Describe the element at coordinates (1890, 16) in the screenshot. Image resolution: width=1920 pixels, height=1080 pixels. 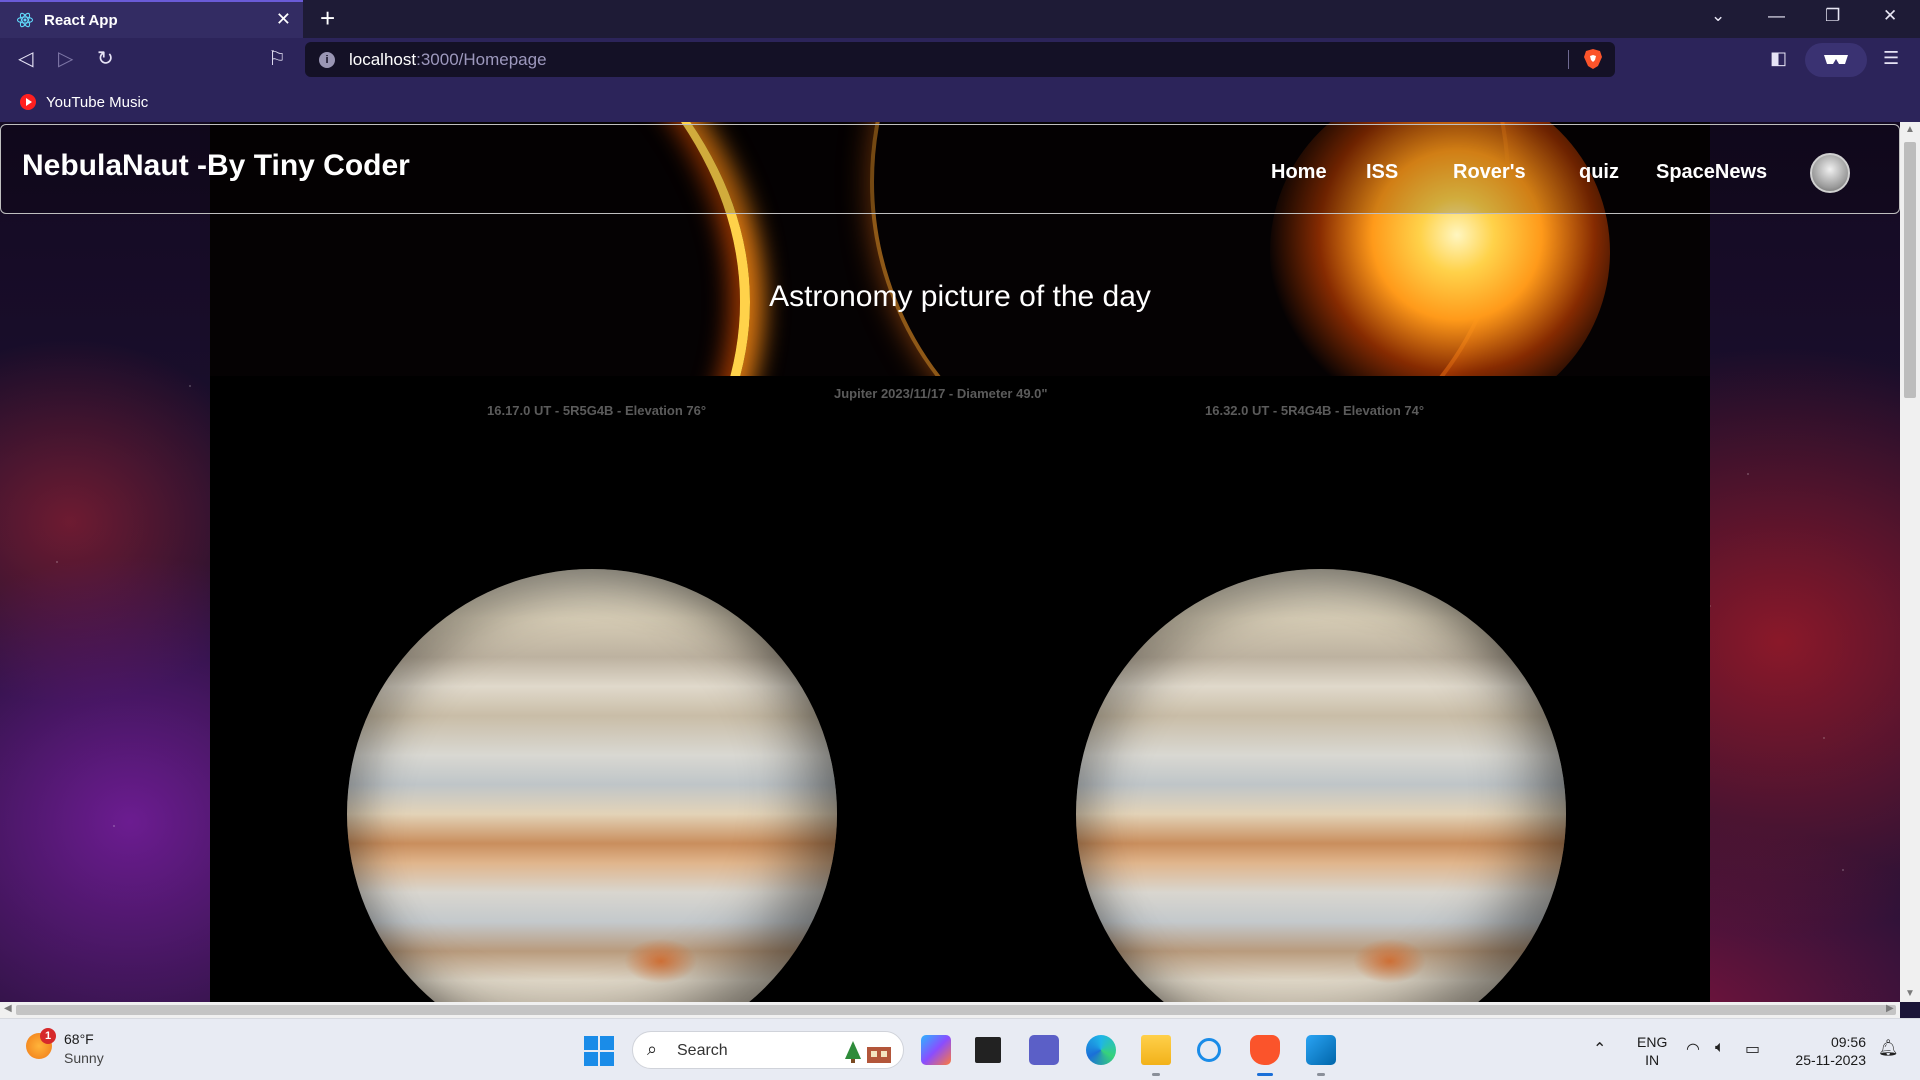
I see `window-close-button: ✕` at that location.